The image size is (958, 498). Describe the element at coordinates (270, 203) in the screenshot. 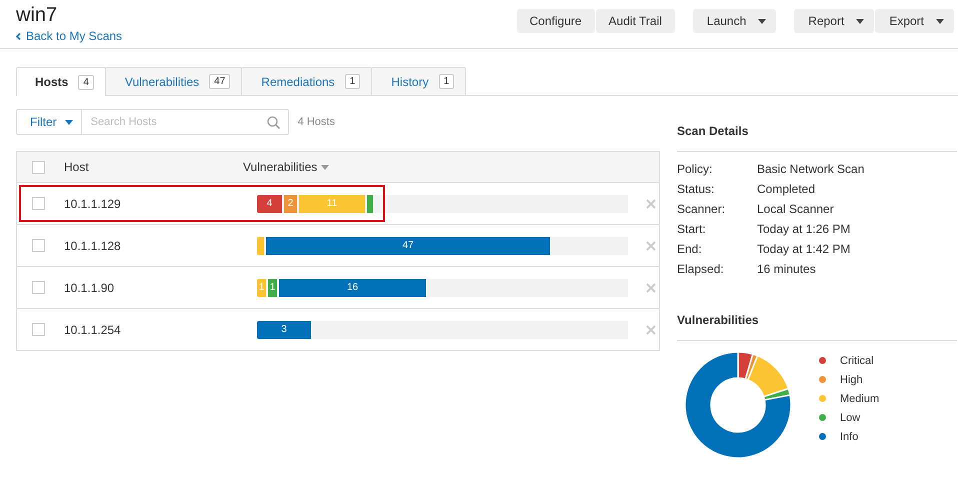

I see `severity-segment: 4` at that location.